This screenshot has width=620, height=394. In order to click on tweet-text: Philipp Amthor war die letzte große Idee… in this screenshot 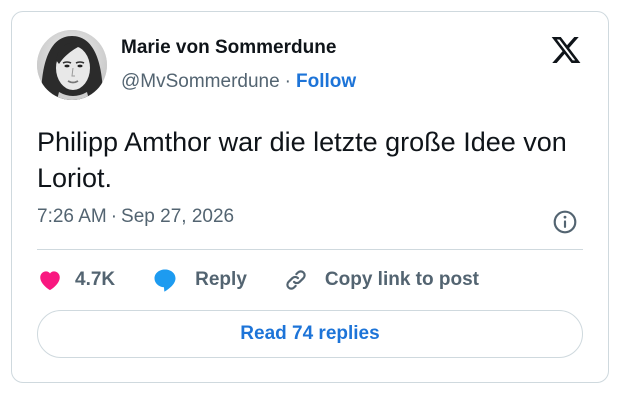, I will do `click(302, 160)`.